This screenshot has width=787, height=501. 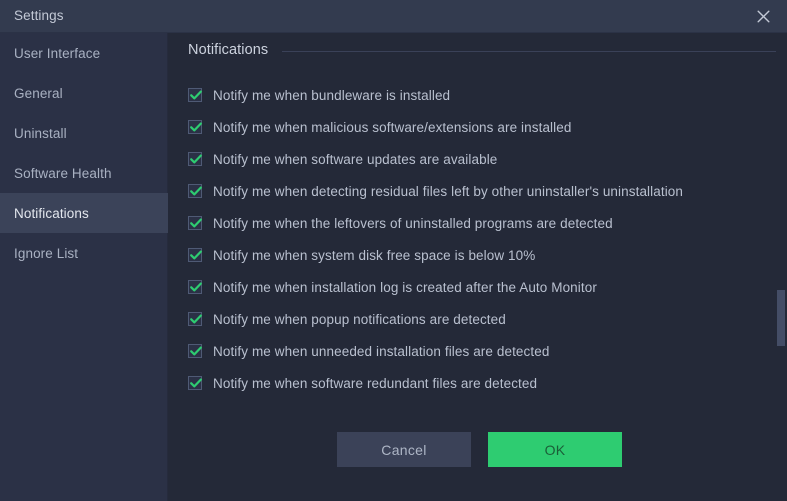 What do you see at coordinates (781, 267) in the screenshot?
I see `scrollbar-track` at bounding box center [781, 267].